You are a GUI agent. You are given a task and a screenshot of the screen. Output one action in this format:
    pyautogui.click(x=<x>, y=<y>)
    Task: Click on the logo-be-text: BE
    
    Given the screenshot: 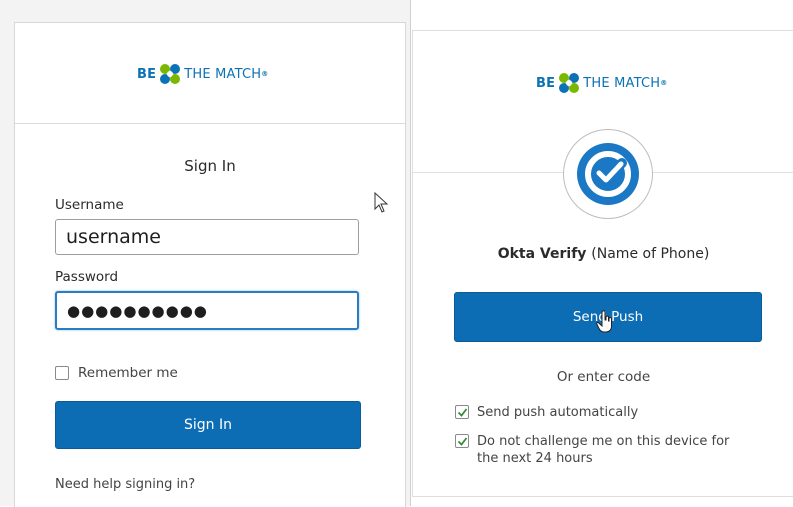 What is the action you would take?
    pyautogui.click(x=147, y=74)
    